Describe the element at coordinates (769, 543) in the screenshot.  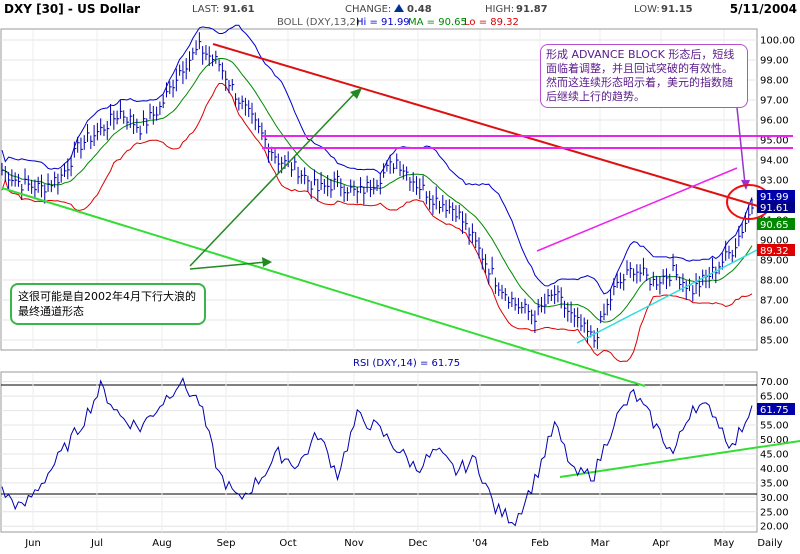
I see `month-tick-label: Daily` at that location.